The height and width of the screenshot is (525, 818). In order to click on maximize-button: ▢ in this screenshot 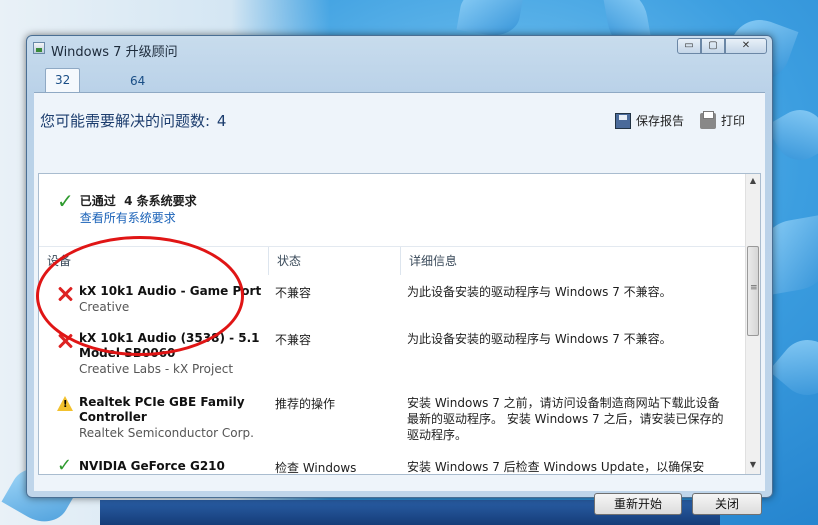, I will do `click(713, 46)`.